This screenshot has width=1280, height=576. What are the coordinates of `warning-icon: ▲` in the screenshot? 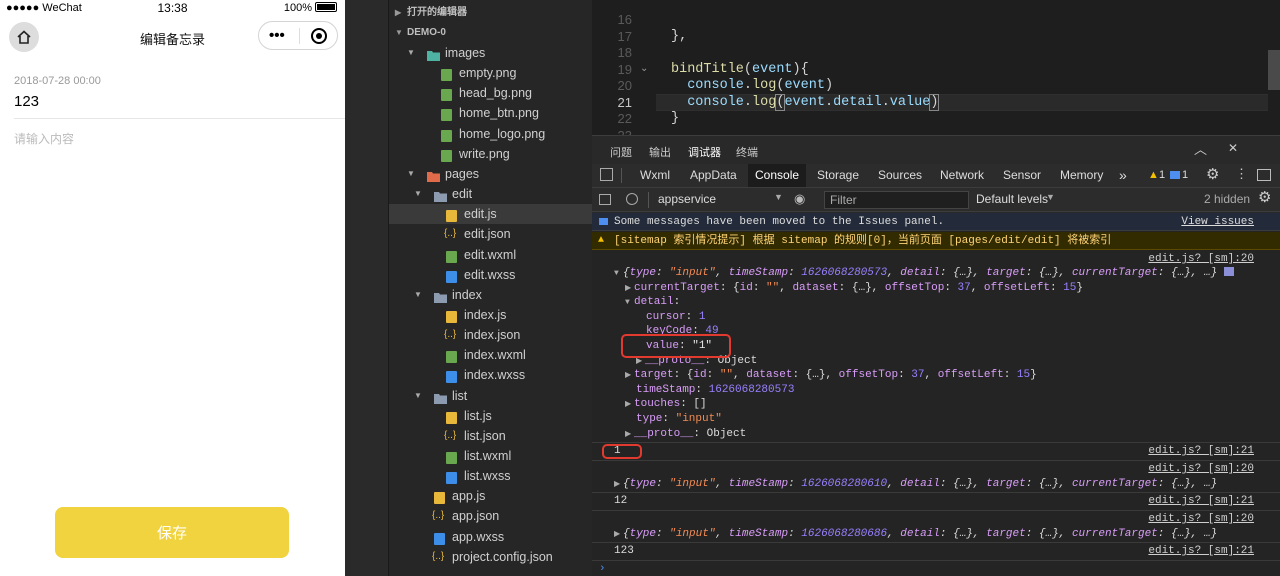 It's located at (1153, 175).